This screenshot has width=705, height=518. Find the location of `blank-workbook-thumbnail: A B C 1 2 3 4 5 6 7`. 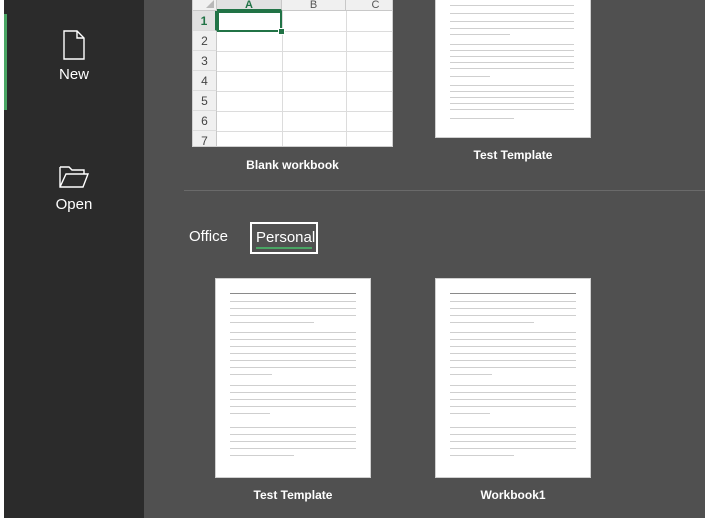

blank-workbook-thumbnail: A B C 1 2 3 4 5 6 7 is located at coordinates (292, 73).